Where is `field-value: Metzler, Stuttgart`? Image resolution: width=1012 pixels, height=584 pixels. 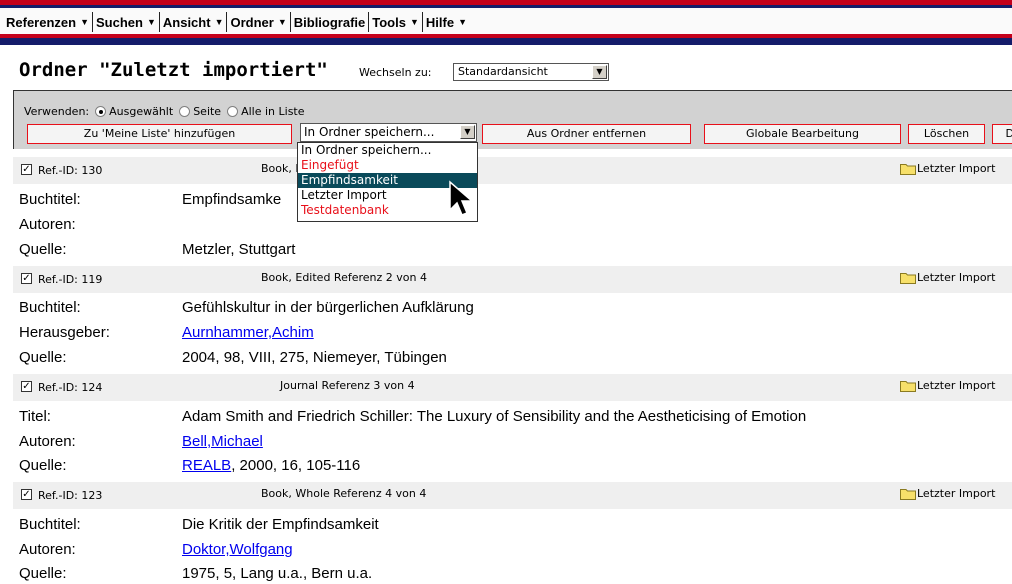
field-value: Metzler, Stuttgart is located at coordinates (239, 249).